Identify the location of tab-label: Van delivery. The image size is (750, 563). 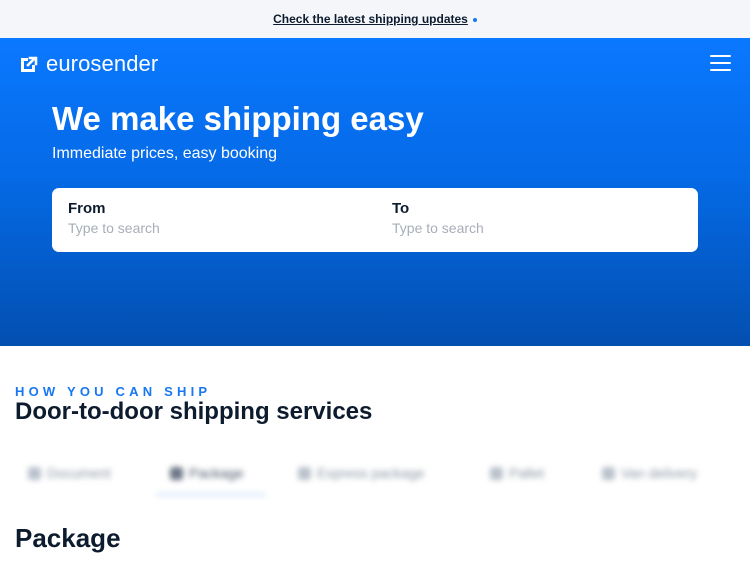
(659, 473).